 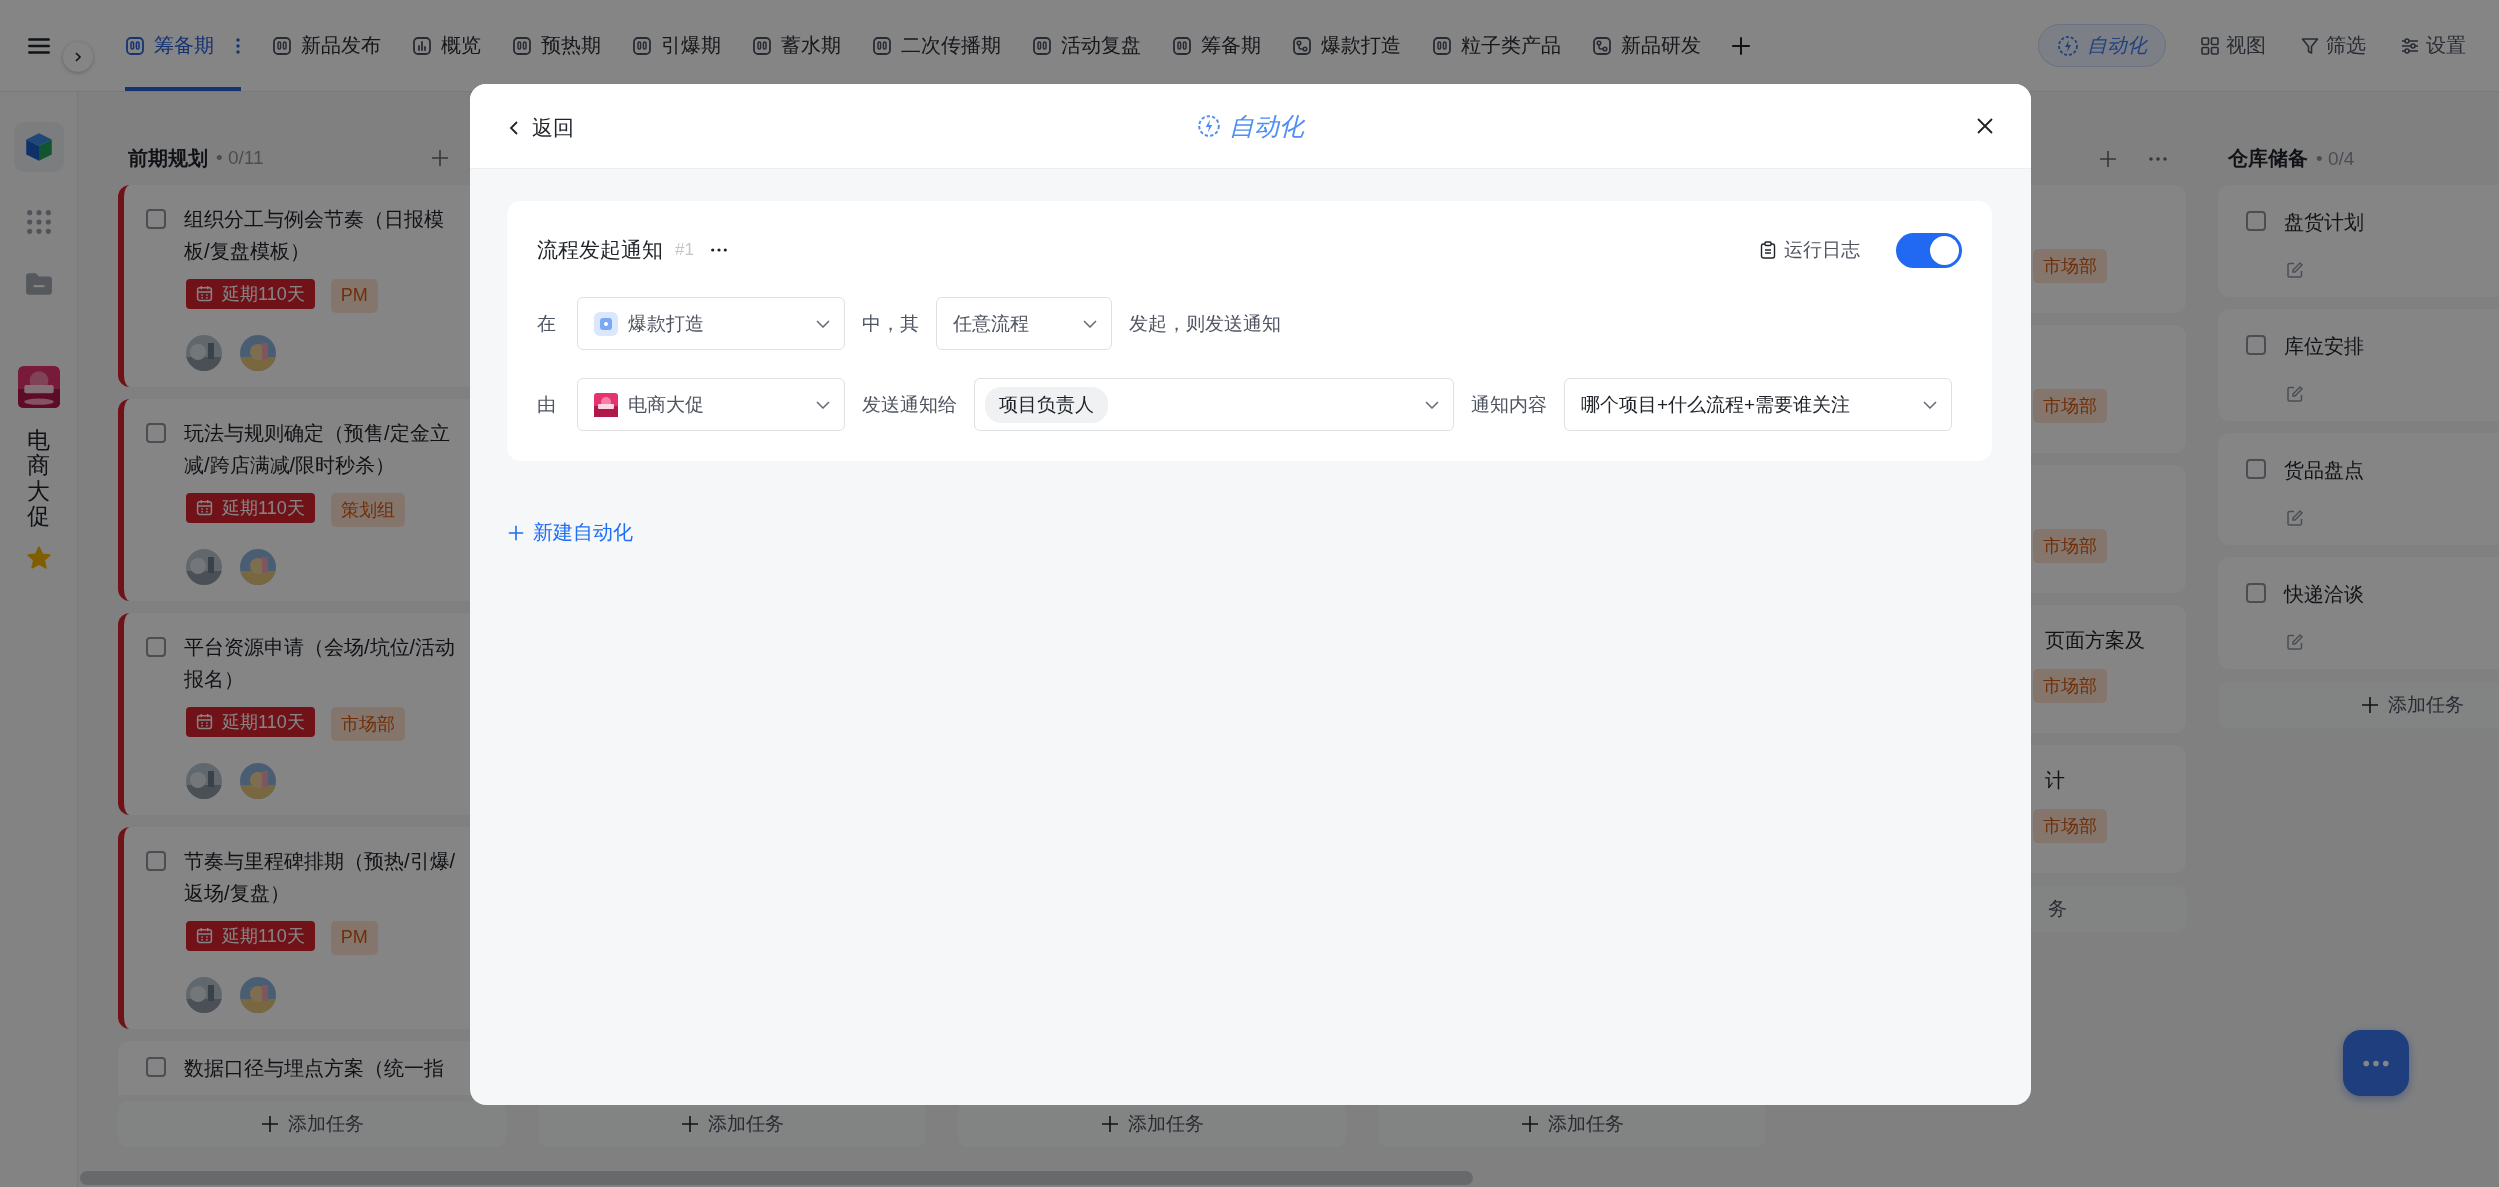 I want to click on task-title: 计, so click(x=2054, y=780).